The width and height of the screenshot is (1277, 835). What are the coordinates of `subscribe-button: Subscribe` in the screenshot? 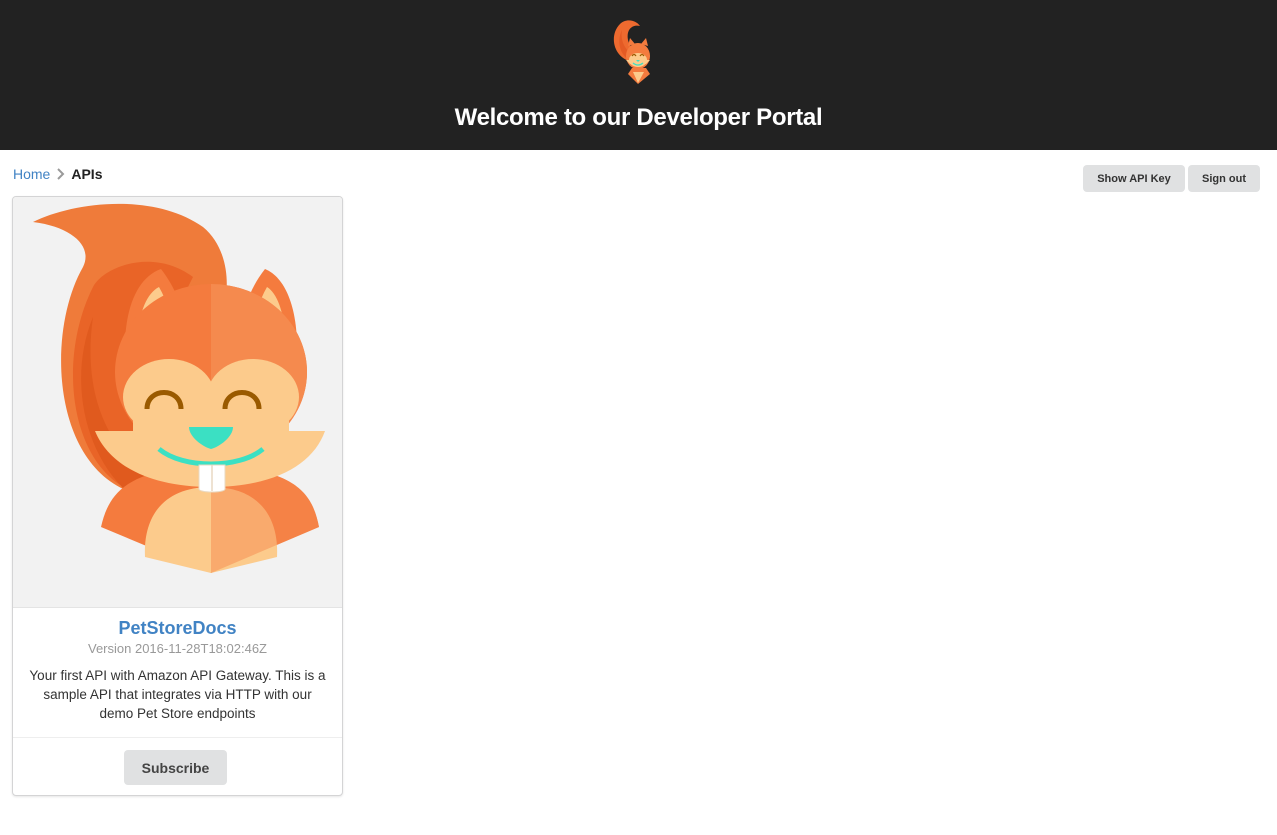 It's located at (175, 767).